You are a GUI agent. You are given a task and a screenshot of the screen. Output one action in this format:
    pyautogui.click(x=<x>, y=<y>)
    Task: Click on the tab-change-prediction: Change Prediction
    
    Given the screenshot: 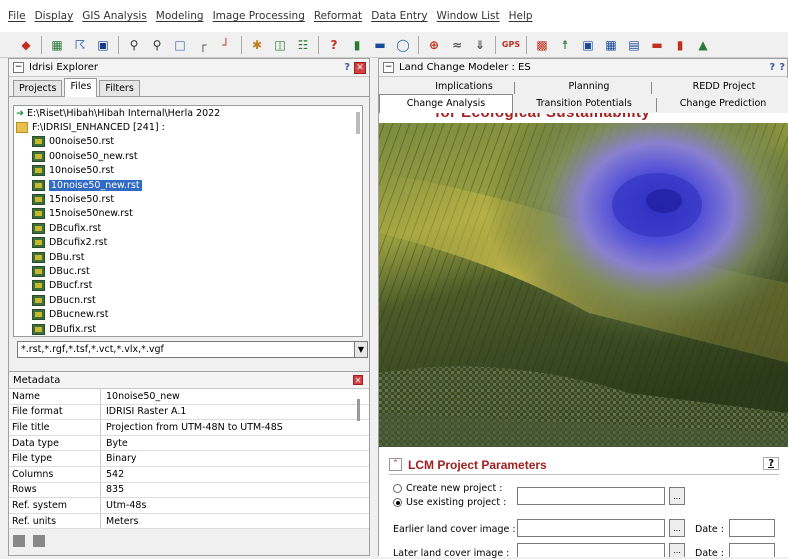 What is the action you would take?
    pyautogui.click(x=723, y=103)
    